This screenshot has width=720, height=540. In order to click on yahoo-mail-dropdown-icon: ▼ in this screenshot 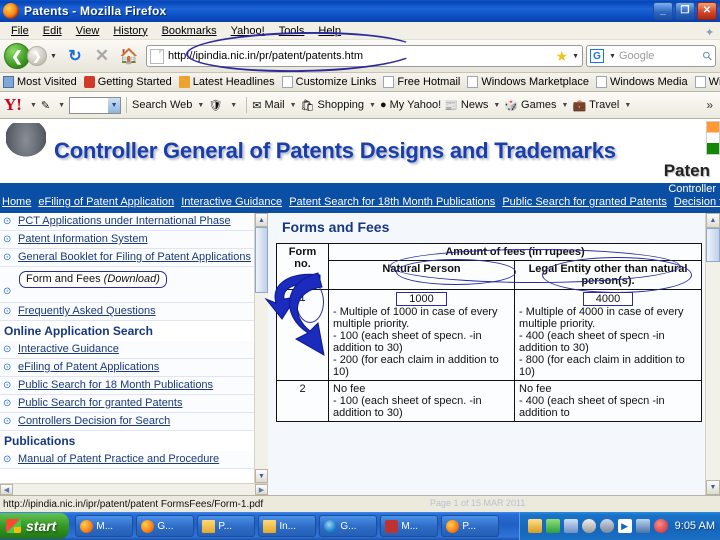, I will do `click(293, 105)`.